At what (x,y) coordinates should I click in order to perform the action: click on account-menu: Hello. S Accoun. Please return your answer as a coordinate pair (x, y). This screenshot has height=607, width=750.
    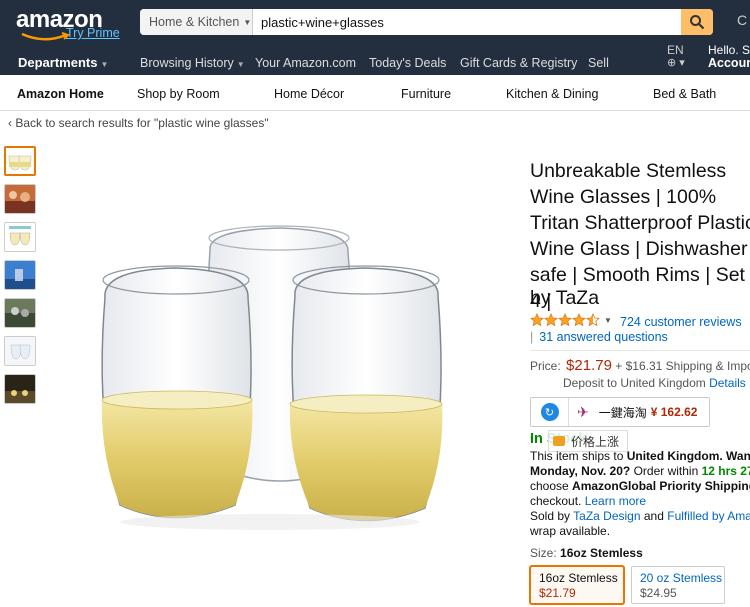
    Looking at the image, I should click on (729, 57).